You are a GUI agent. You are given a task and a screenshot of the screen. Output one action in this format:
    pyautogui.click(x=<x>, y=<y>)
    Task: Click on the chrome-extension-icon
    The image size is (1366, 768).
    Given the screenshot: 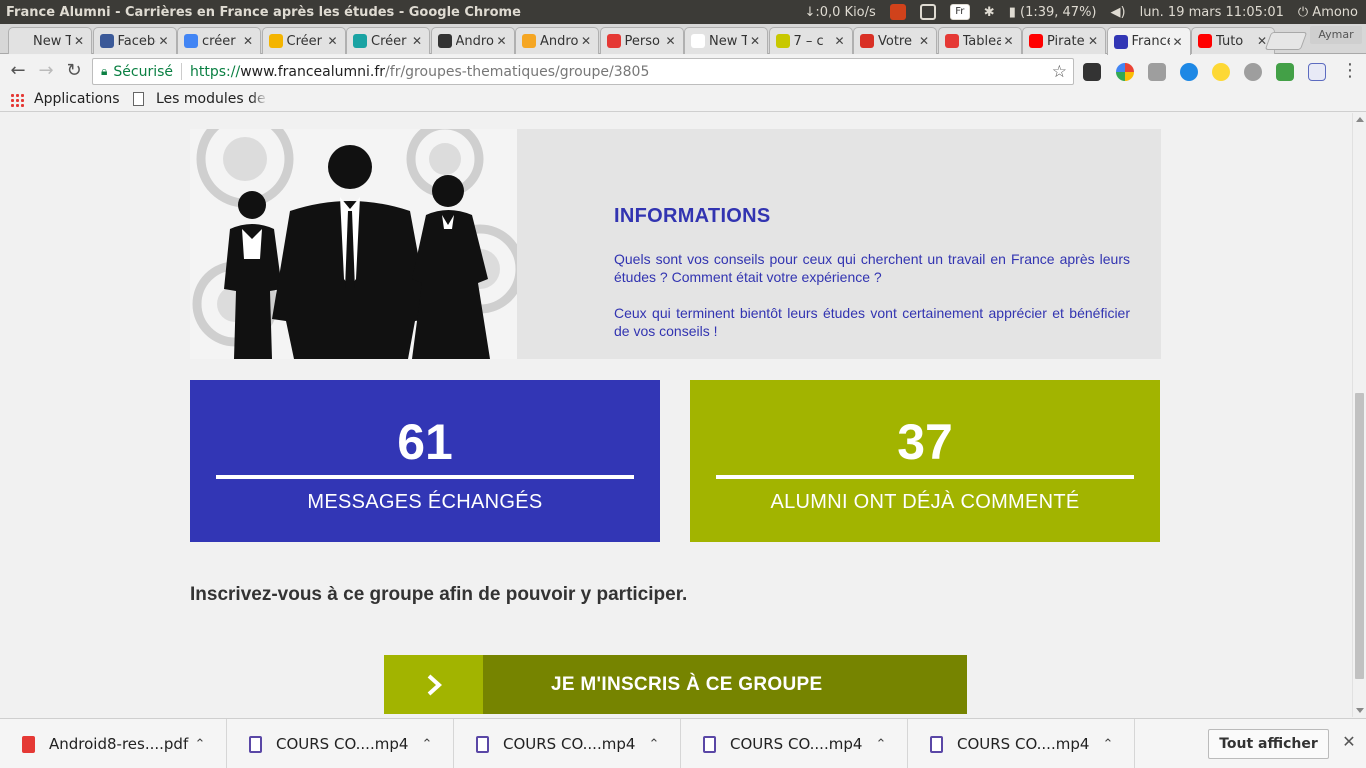 What is the action you would take?
    pyautogui.click(x=1125, y=72)
    